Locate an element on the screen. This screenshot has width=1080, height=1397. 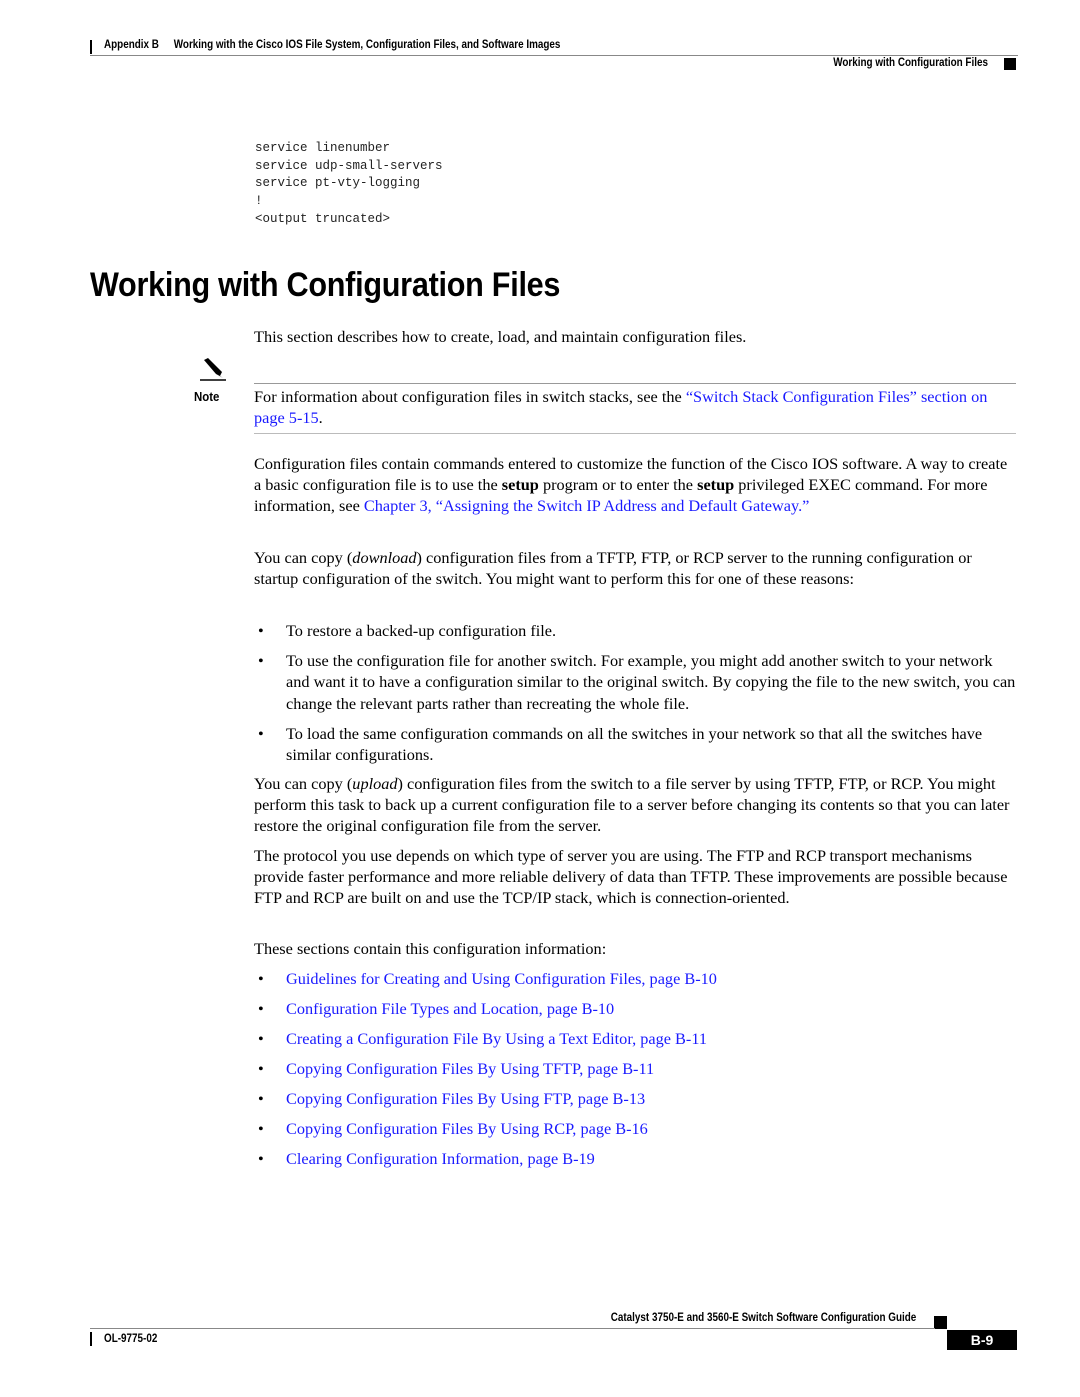
note-label: Note is located at coordinates (207, 396).